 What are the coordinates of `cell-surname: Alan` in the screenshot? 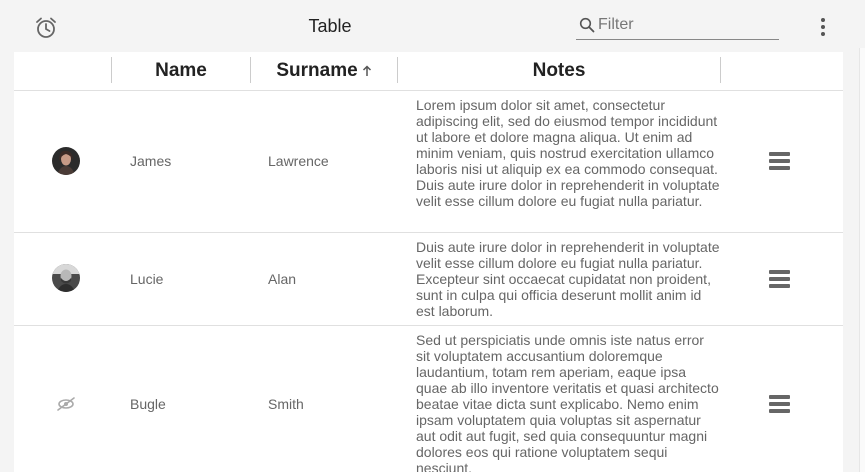 It's located at (282, 279).